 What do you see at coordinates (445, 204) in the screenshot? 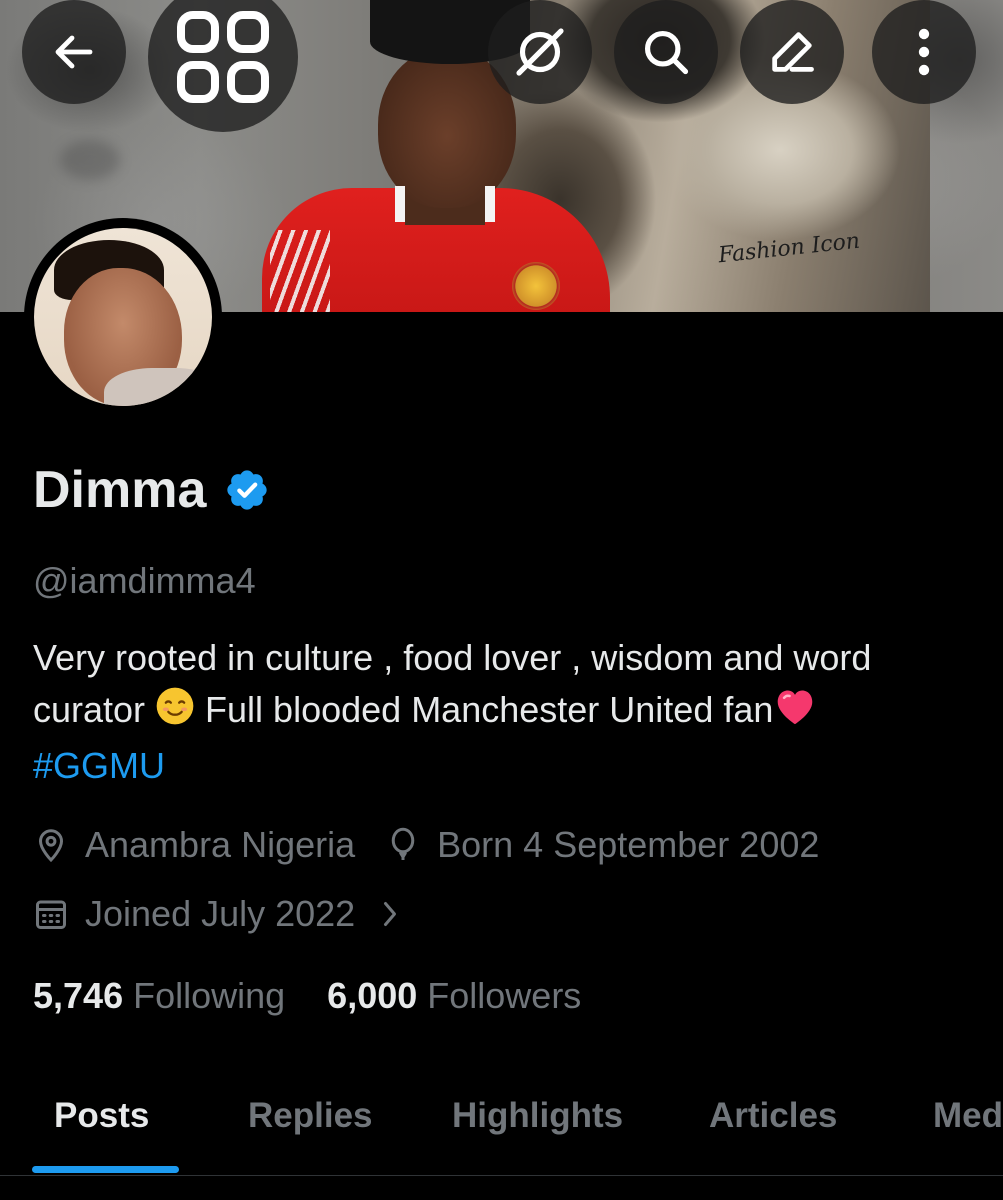
I see `banner-collar` at bounding box center [445, 204].